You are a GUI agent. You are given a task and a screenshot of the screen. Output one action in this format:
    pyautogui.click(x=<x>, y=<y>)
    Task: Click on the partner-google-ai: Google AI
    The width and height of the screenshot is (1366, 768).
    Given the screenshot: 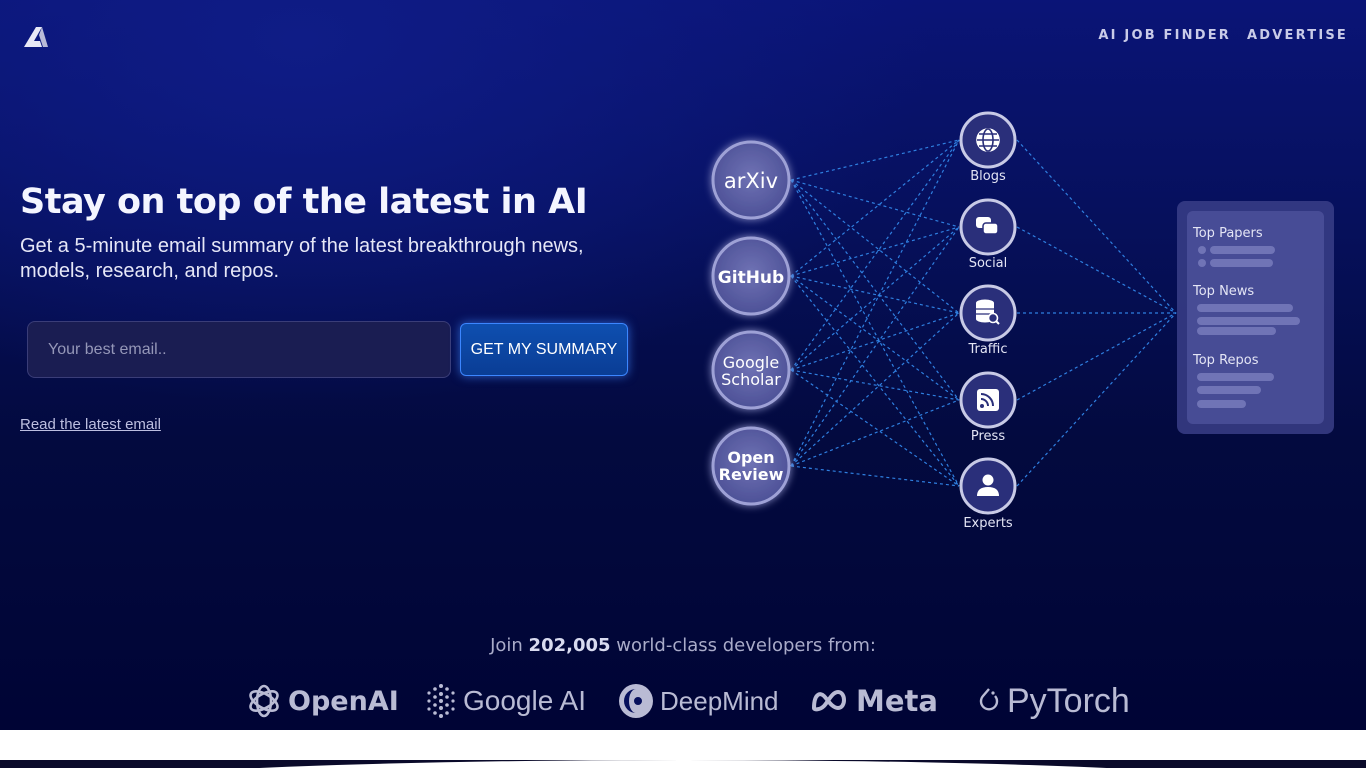 What is the action you would take?
    pyautogui.click(x=505, y=701)
    